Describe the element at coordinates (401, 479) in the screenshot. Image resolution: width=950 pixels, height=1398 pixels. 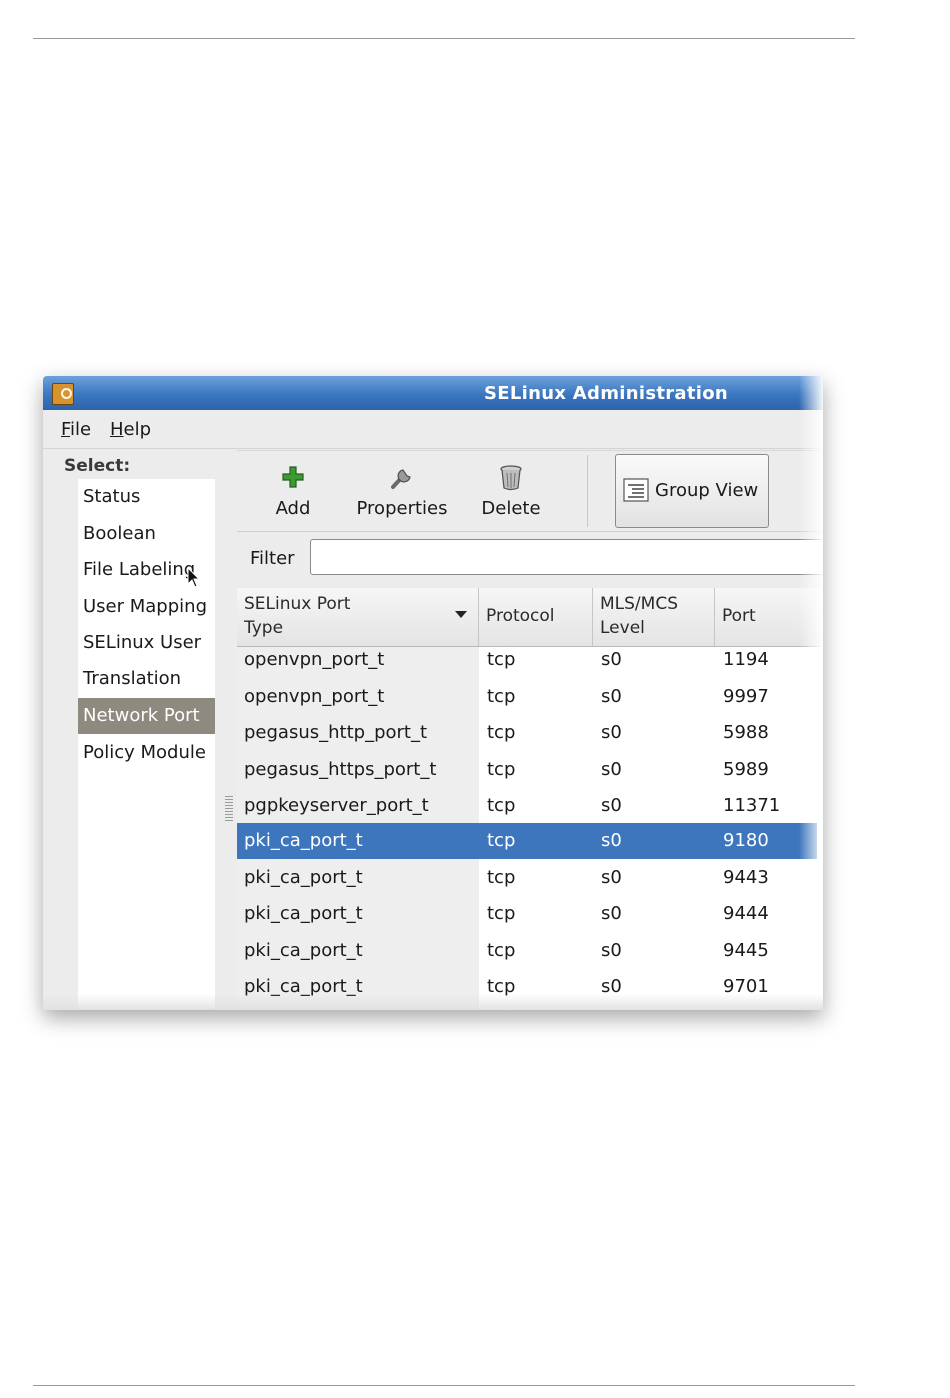
I see `wrench-icon` at that location.